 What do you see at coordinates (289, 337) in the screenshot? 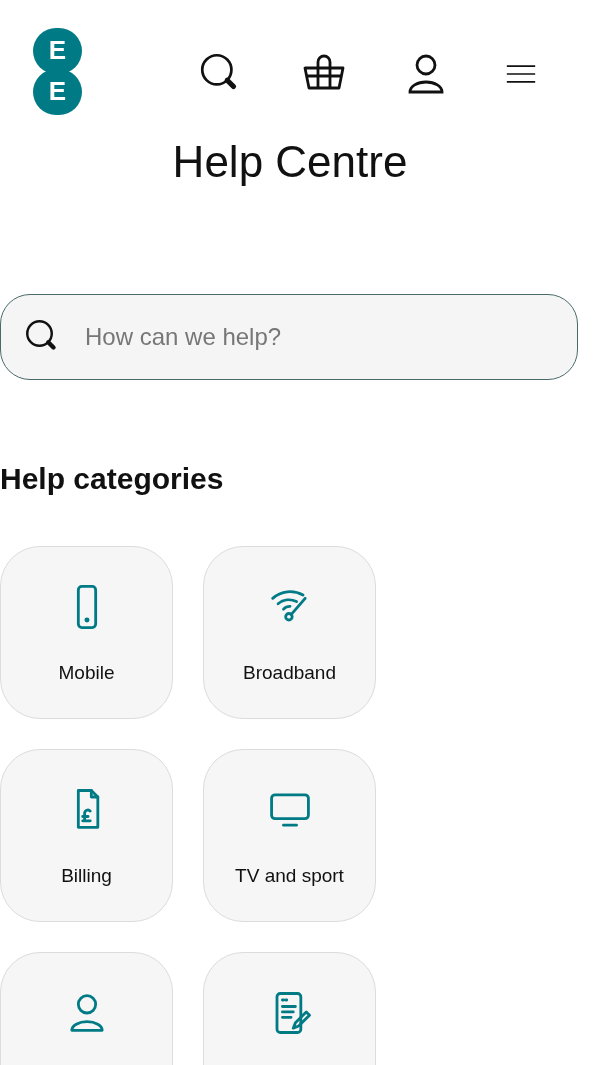
I see `search-field: How can we help?` at bounding box center [289, 337].